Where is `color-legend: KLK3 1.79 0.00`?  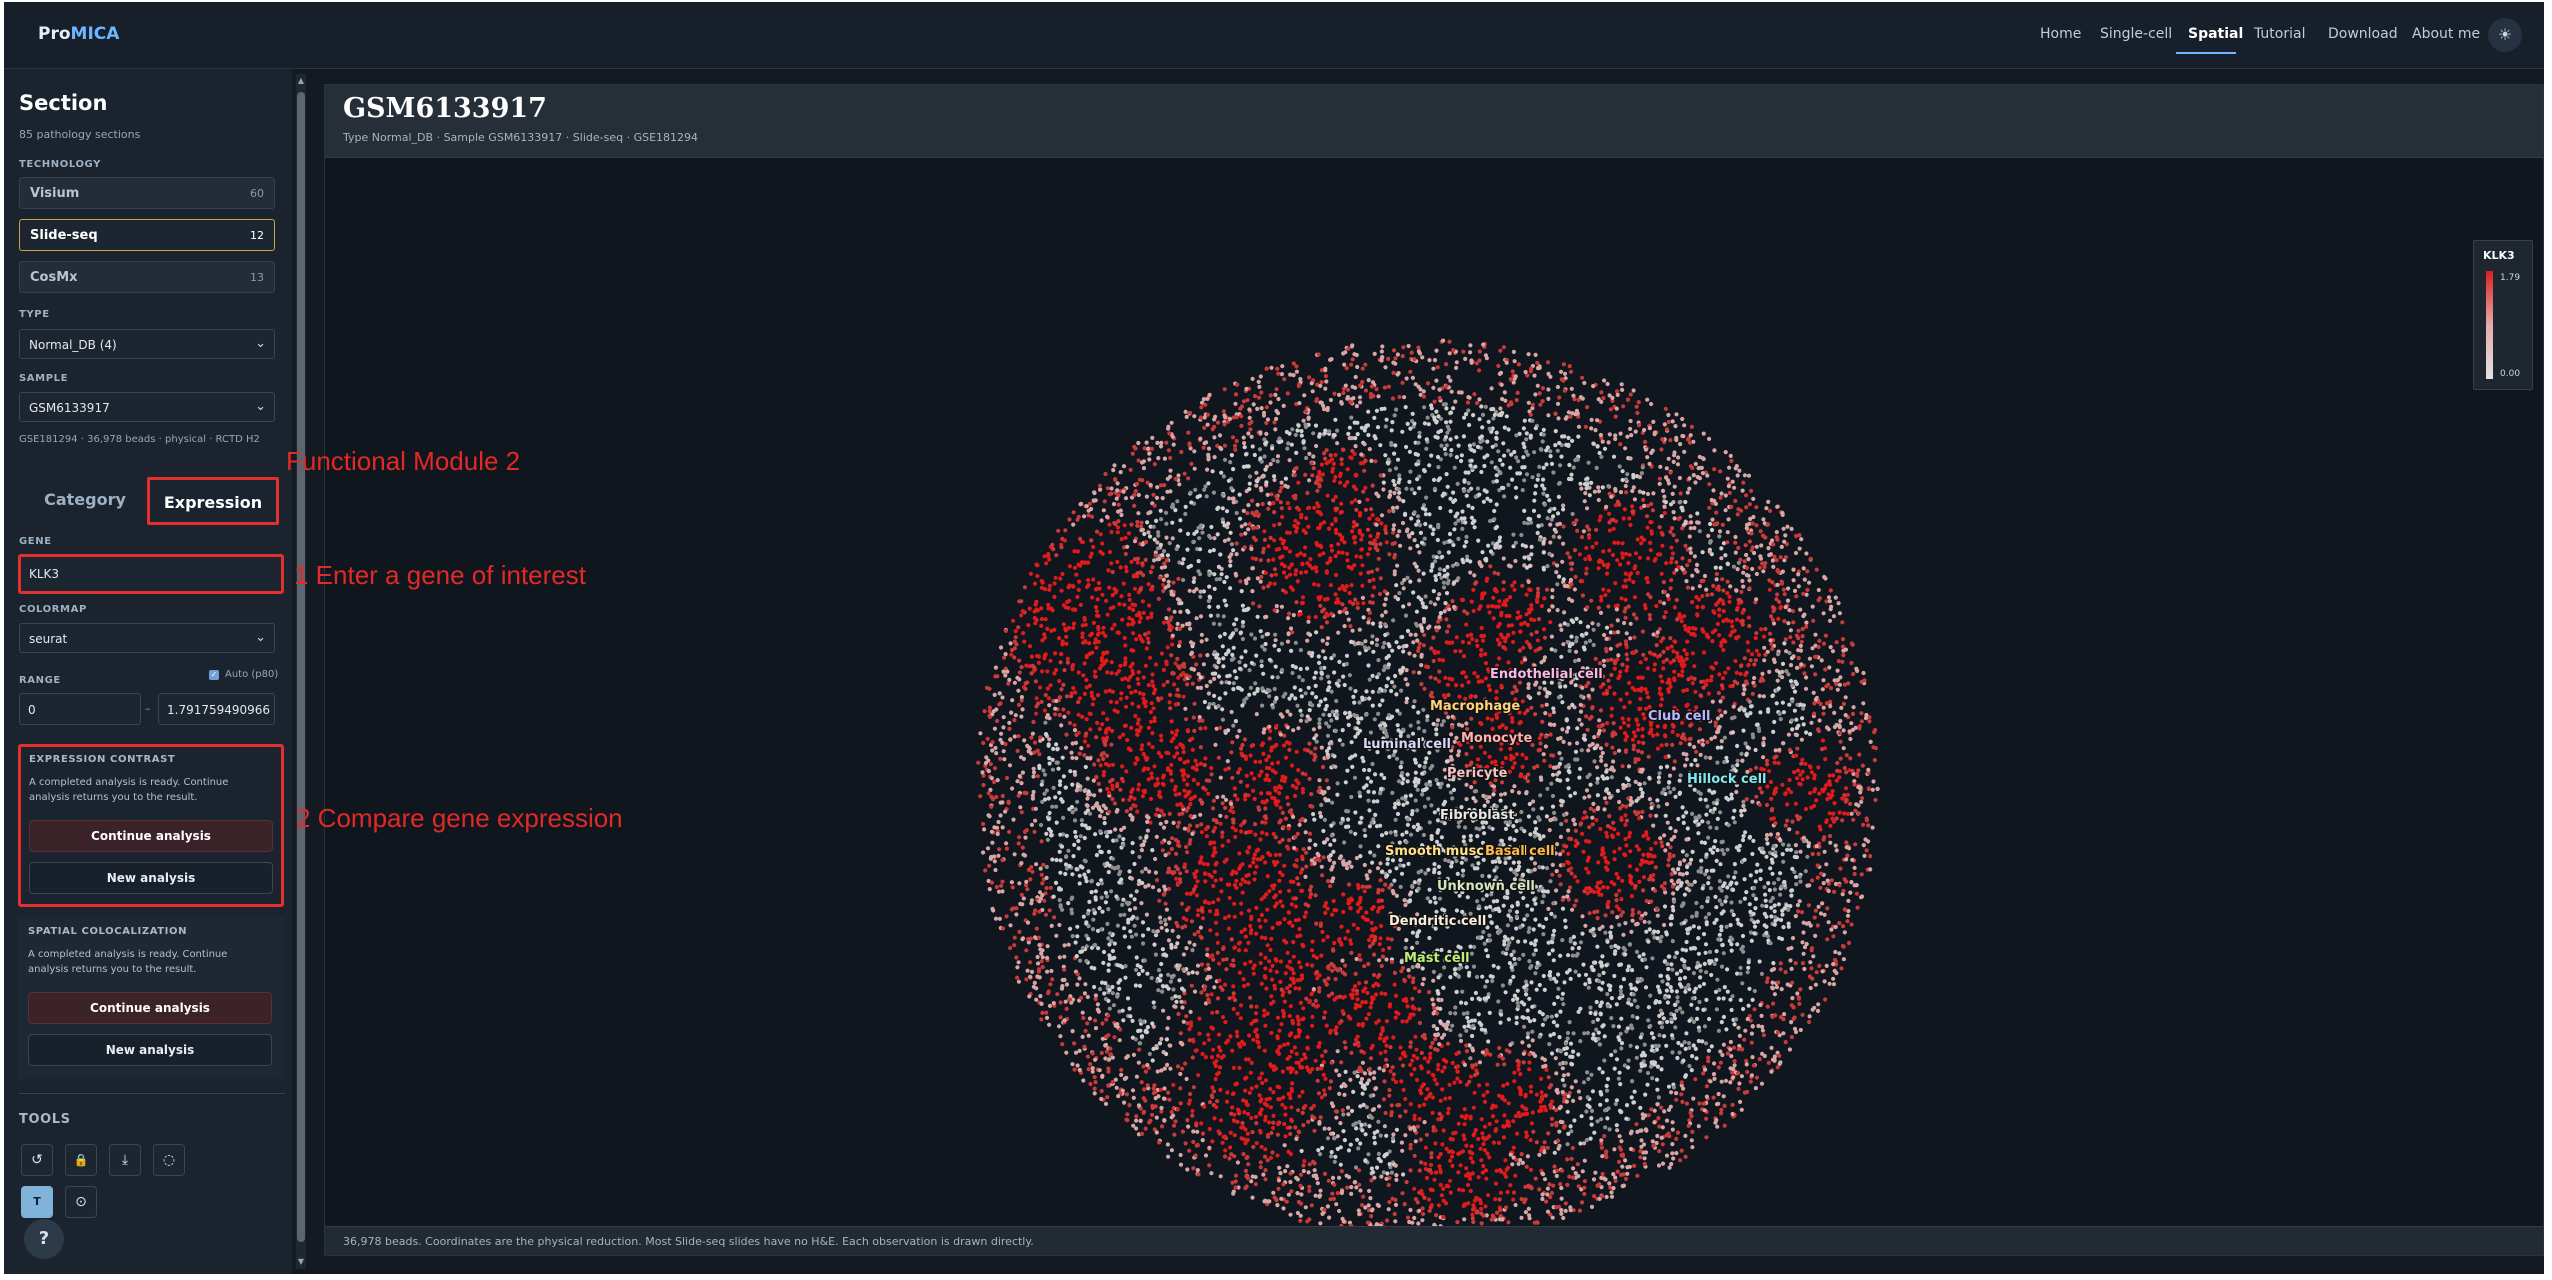
color-legend: KLK3 1.79 0.00 is located at coordinates (2503, 315).